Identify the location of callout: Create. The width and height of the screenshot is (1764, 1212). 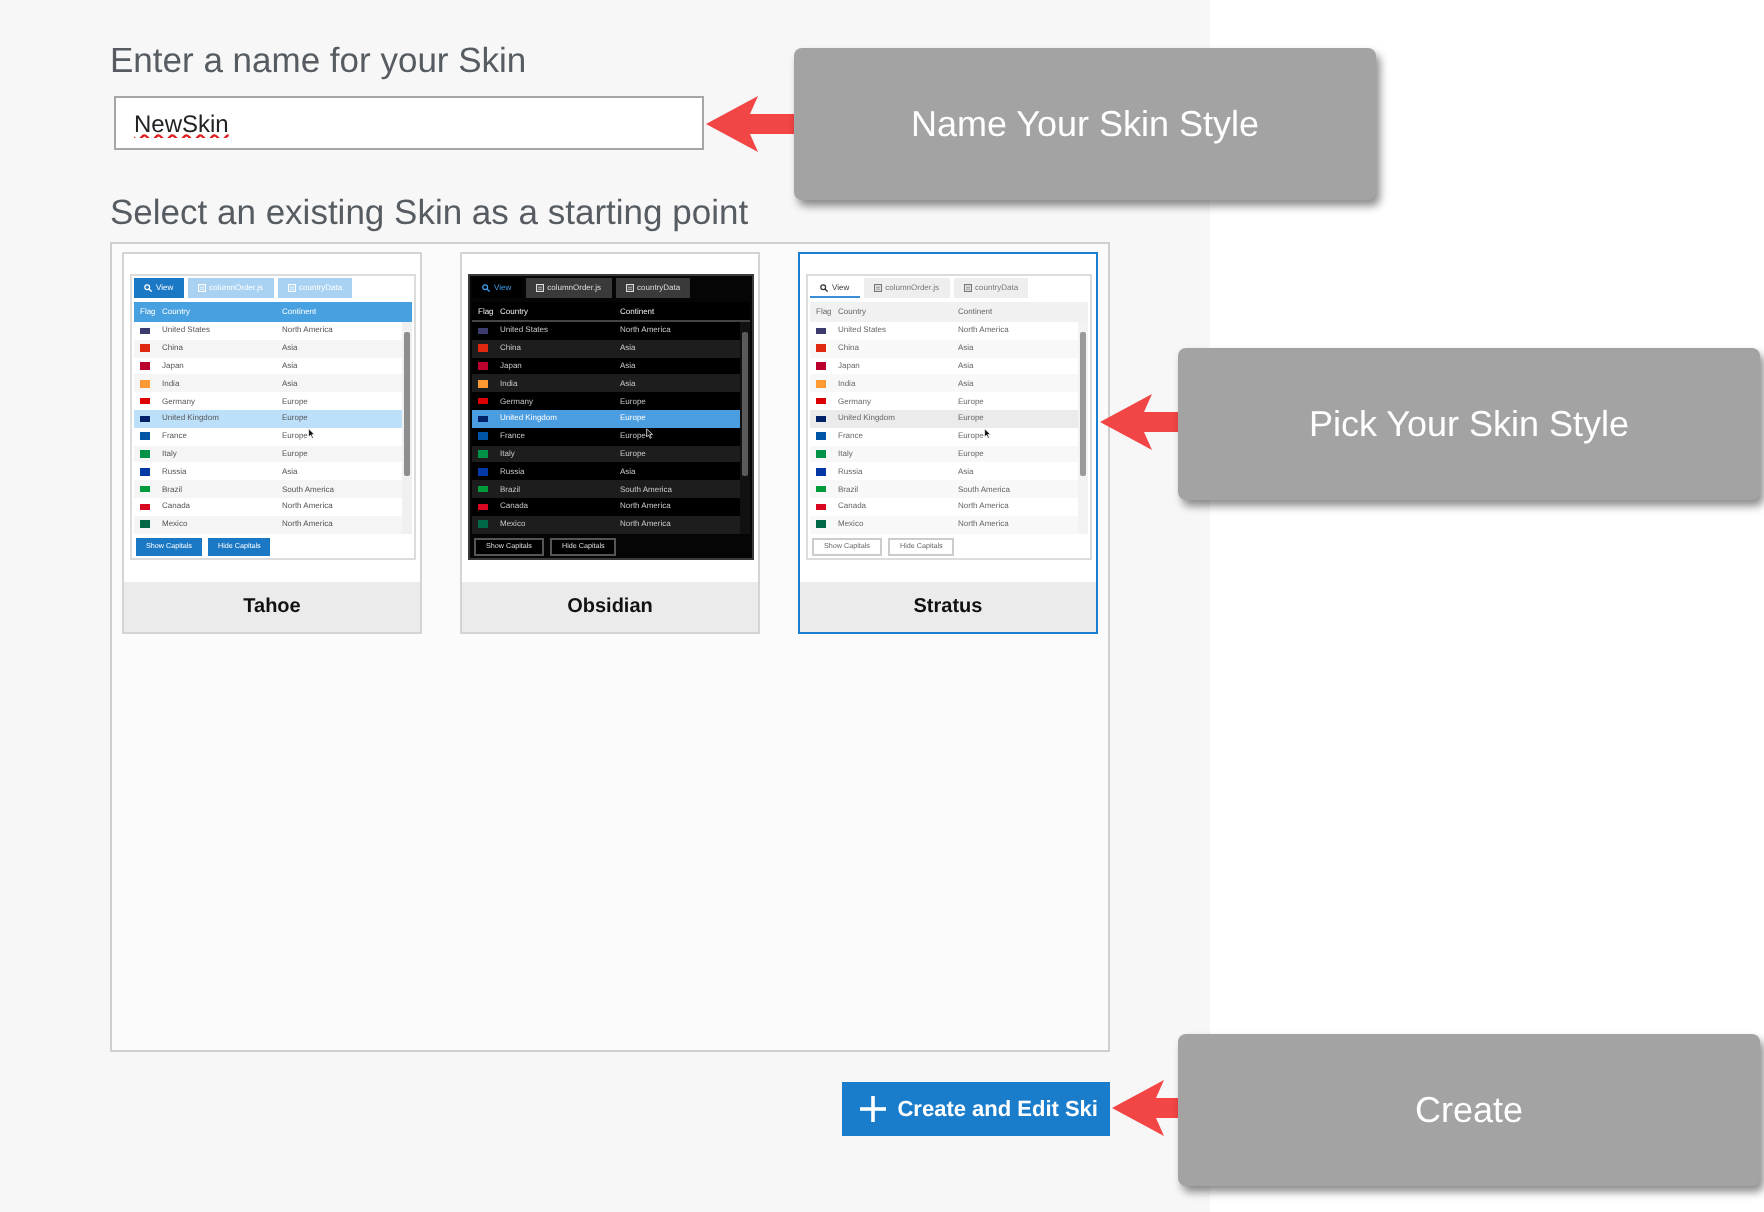
(1469, 1110).